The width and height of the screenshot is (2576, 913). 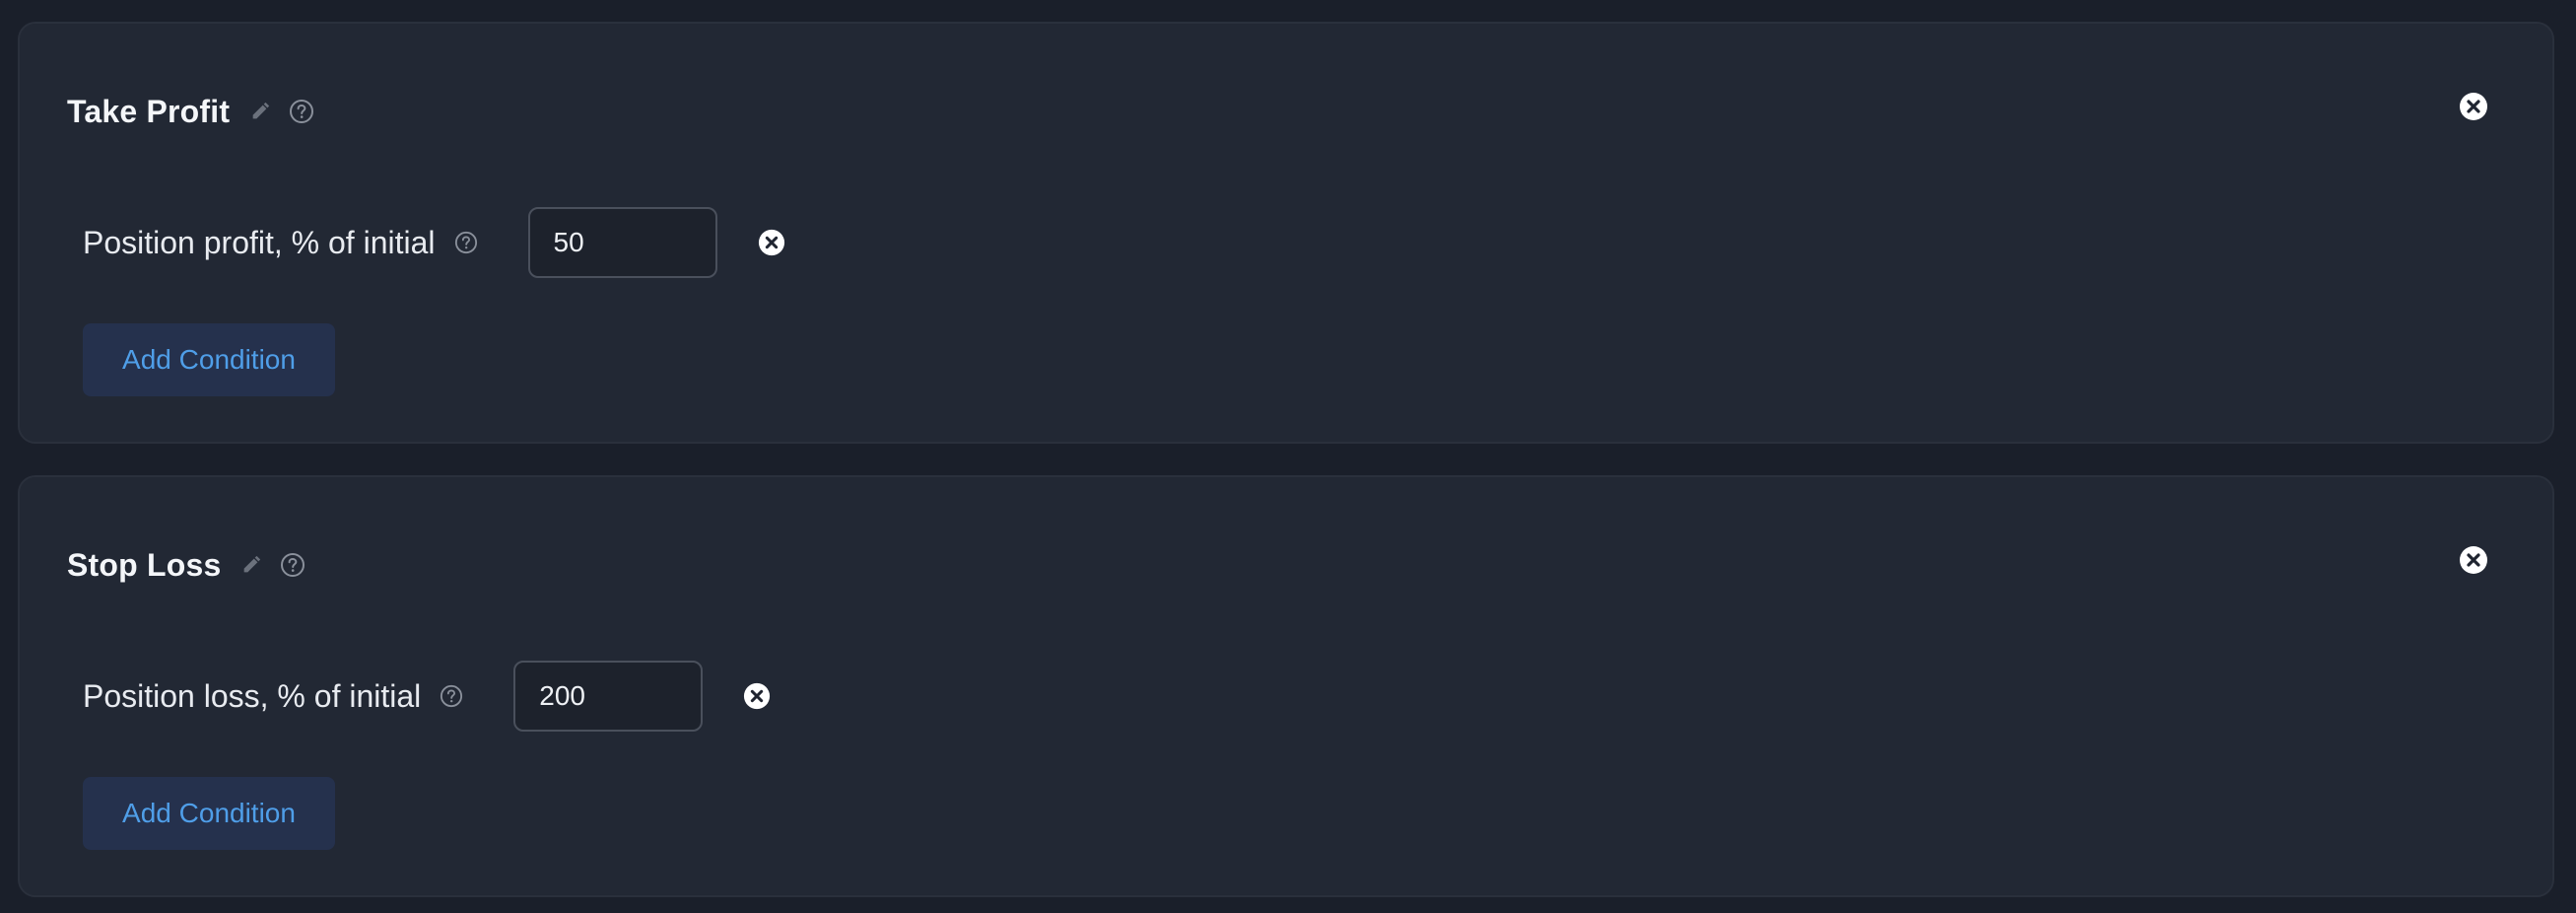 I want to click on position-loss-label: Position loss, % of initial, so click(x=252, y=695).